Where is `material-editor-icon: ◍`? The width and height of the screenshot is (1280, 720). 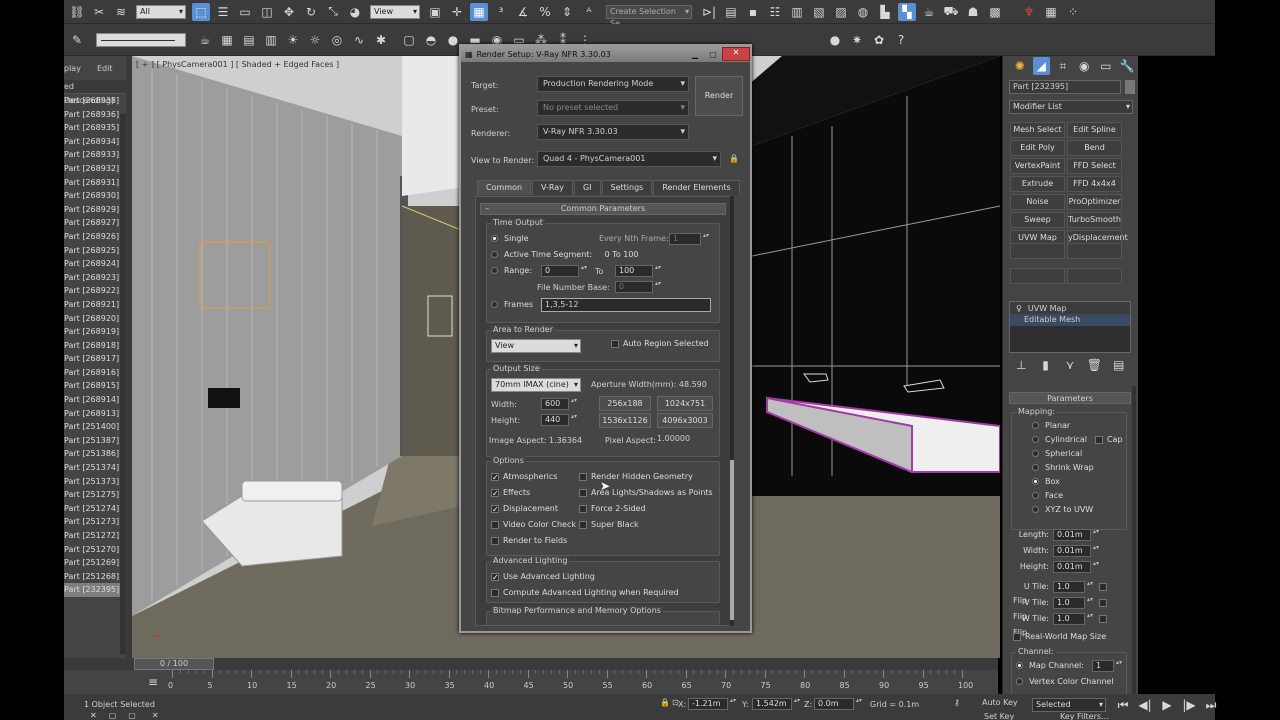
material-editor-icon: ◍ is located at coordinates (863, 12).